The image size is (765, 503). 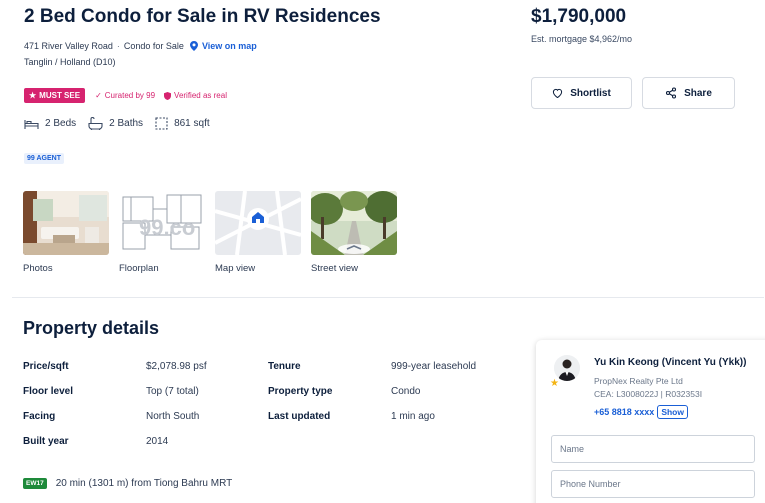 What do you see at coordinates (406, 391) in the screenshot?
I see `detail-value: Condo` at bounding box center [406, 391].